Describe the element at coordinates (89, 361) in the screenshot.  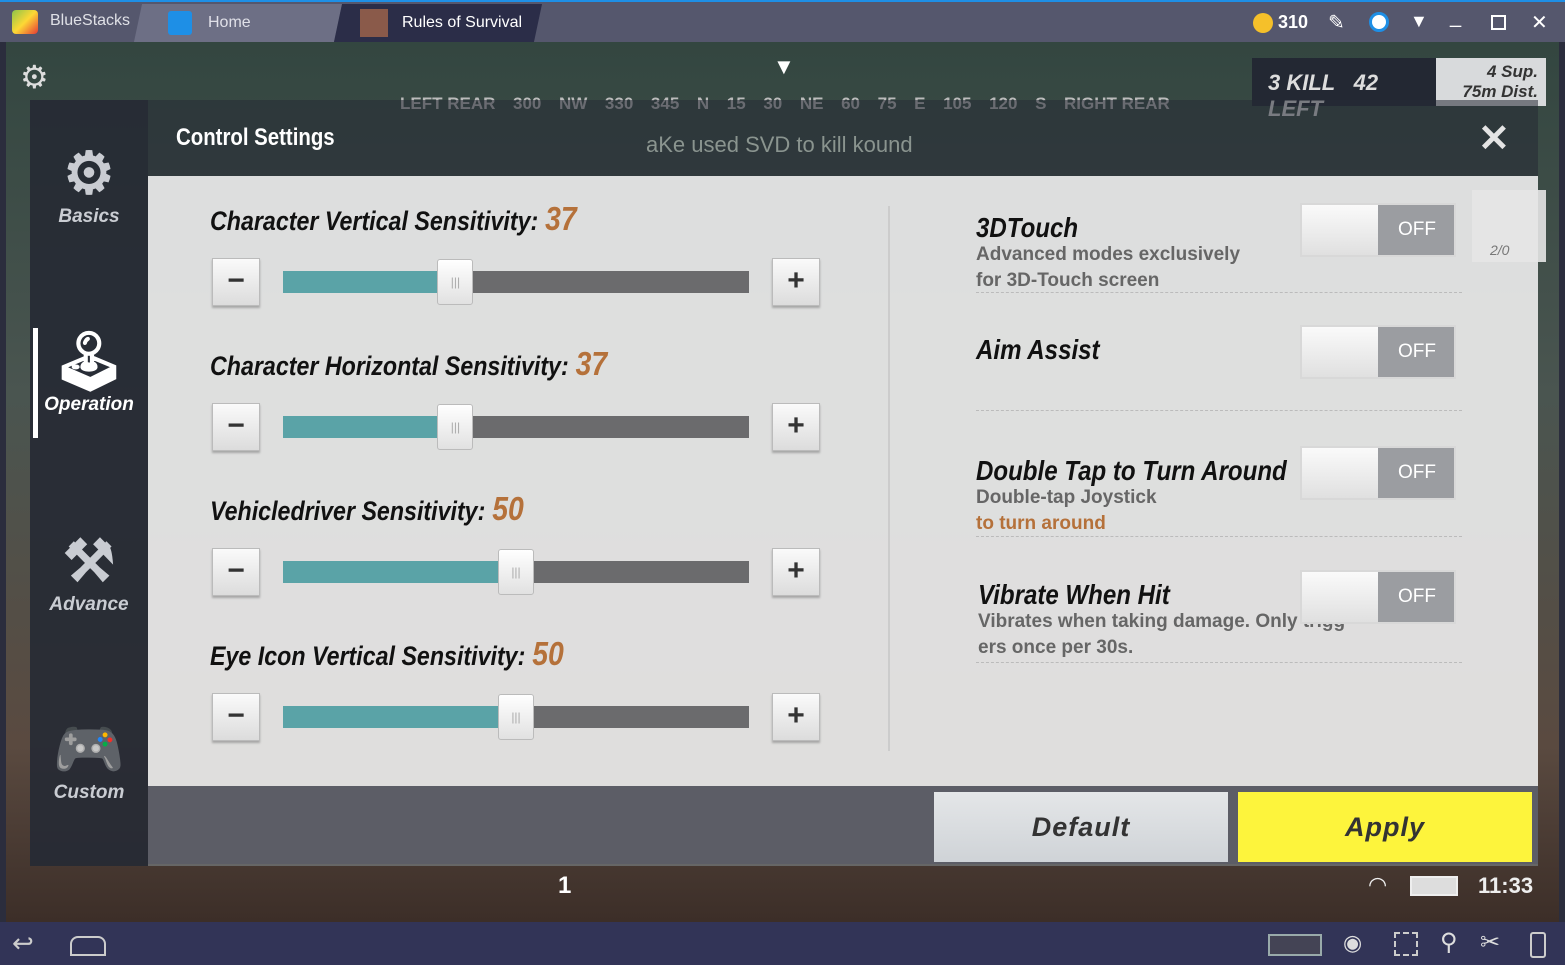
I see `joystick-icon: 🕹` at that location.